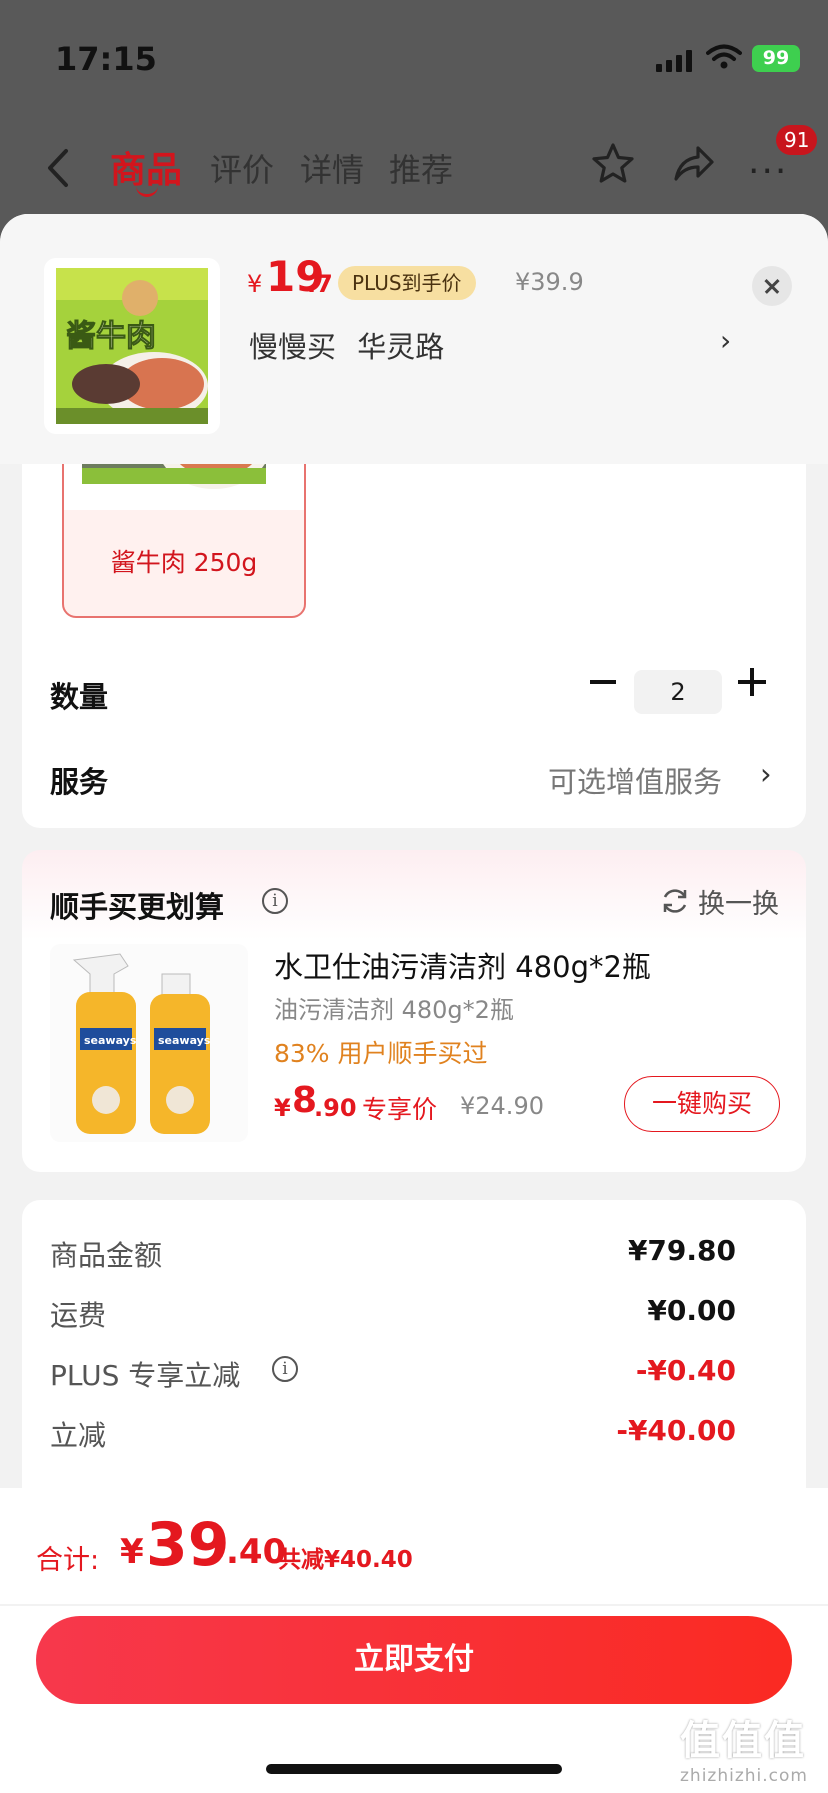 This screenshot has height=1793, width=828. I want to click on bundle-price-currency: ¥, so click(282, 1108).